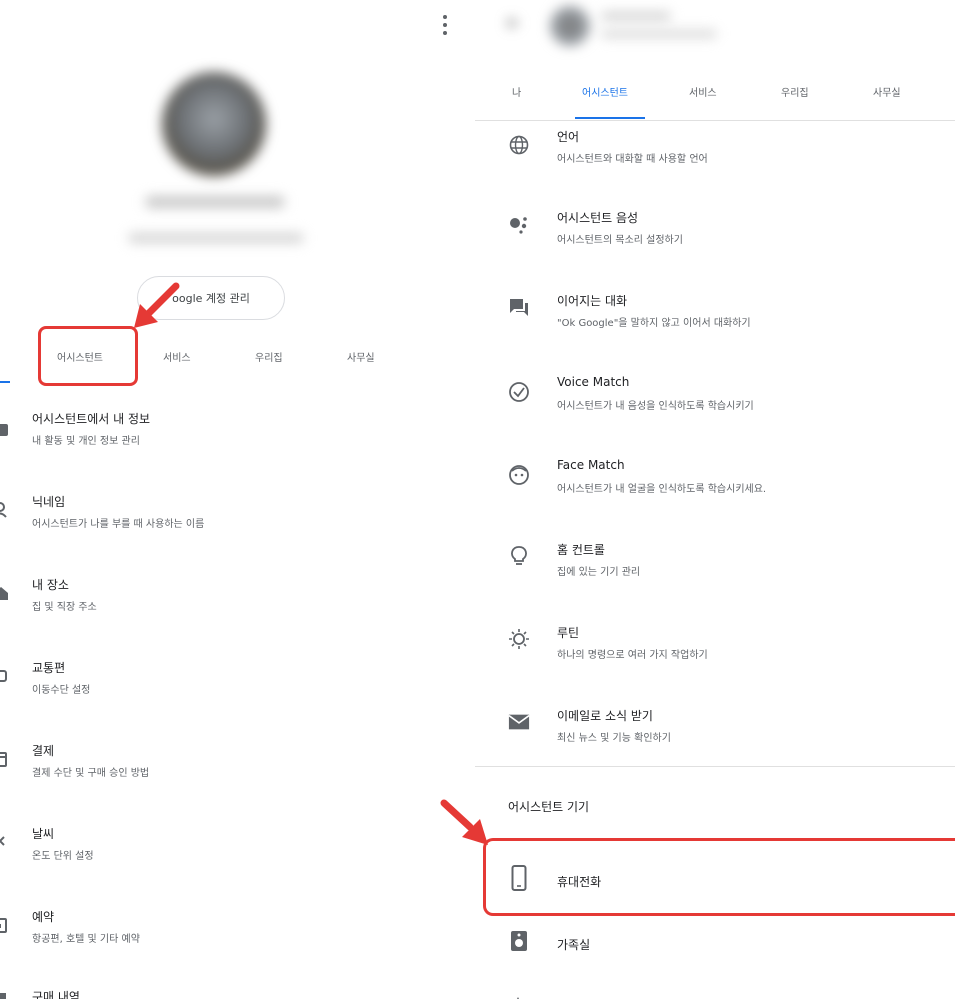  What do you see at coordinates (715, 766) in the screenshot?
I see `section-divider` at bounding box center [715, 766].